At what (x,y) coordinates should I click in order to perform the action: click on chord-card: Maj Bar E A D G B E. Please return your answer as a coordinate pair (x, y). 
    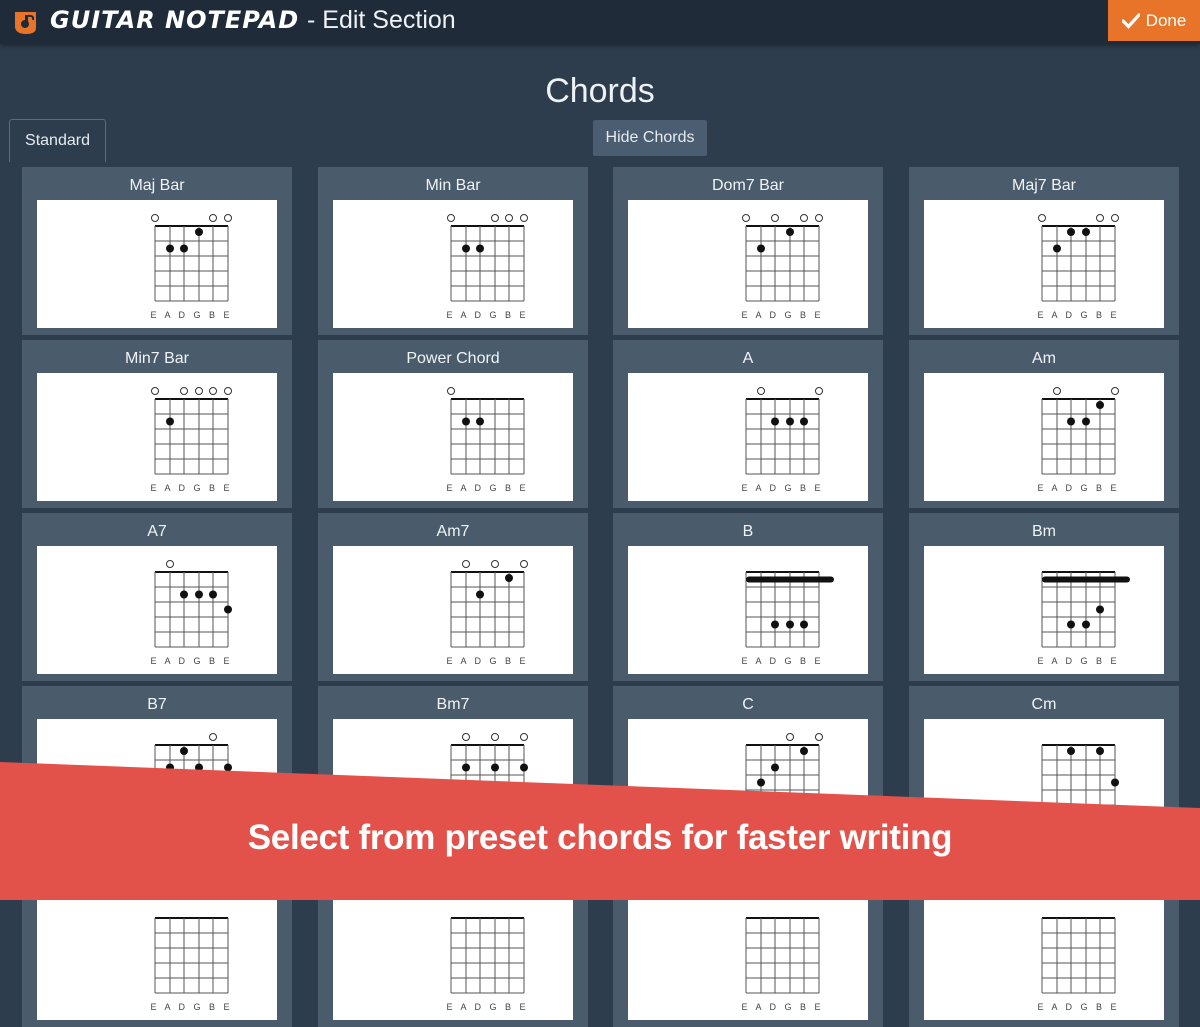
    Looking at the image, I should click on (157, 251).